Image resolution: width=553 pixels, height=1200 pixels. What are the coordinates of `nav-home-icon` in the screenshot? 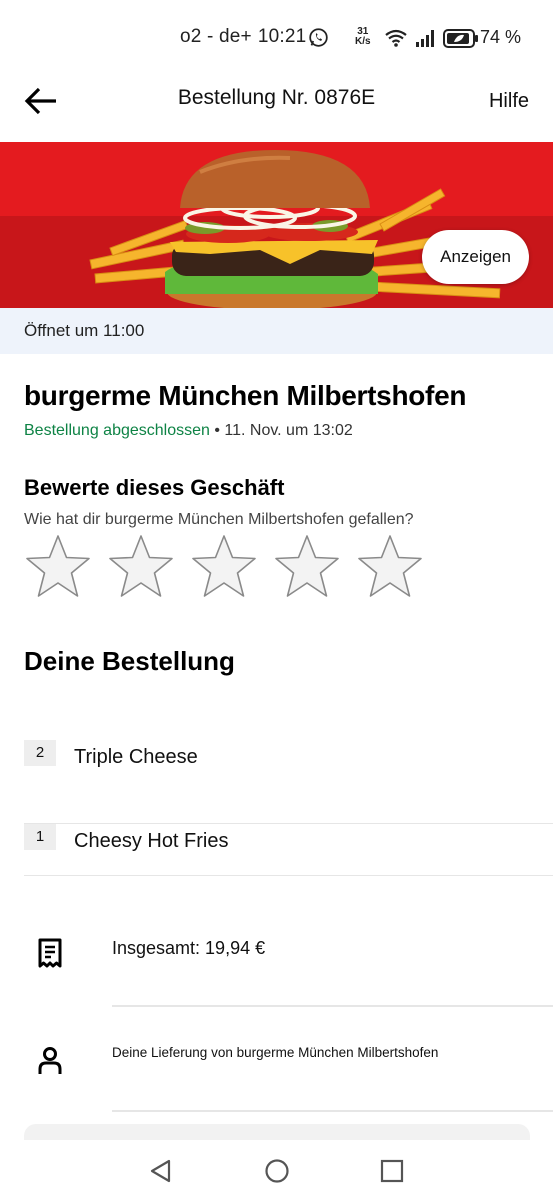 It's located at (277, 1171).